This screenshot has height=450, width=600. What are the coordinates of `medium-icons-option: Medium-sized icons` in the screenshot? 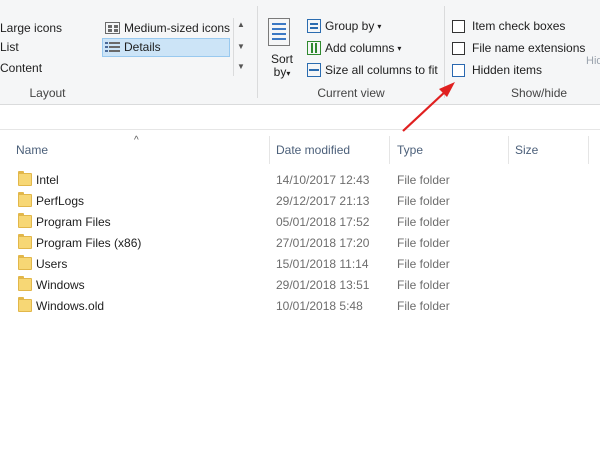 It's located at (167, 28).